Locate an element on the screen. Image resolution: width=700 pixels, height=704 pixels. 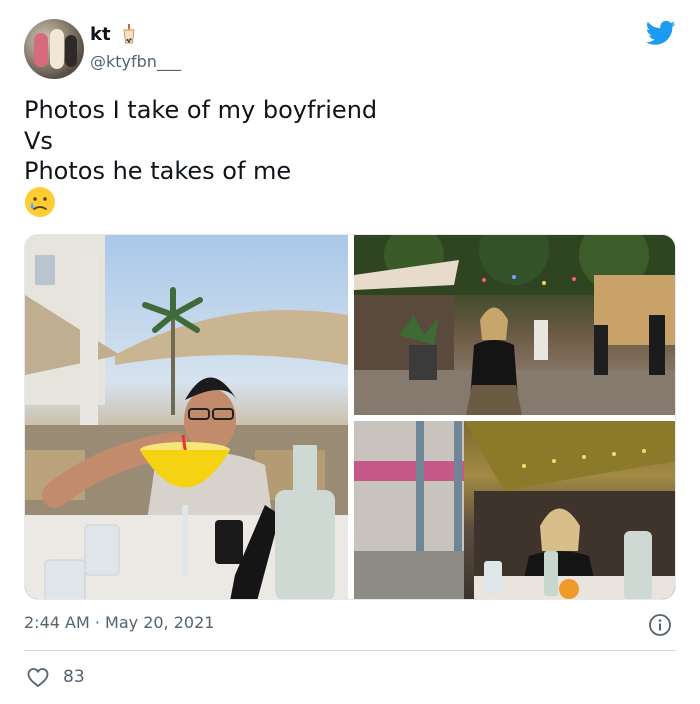
display-name: kt is located at coordinates (100, 35).